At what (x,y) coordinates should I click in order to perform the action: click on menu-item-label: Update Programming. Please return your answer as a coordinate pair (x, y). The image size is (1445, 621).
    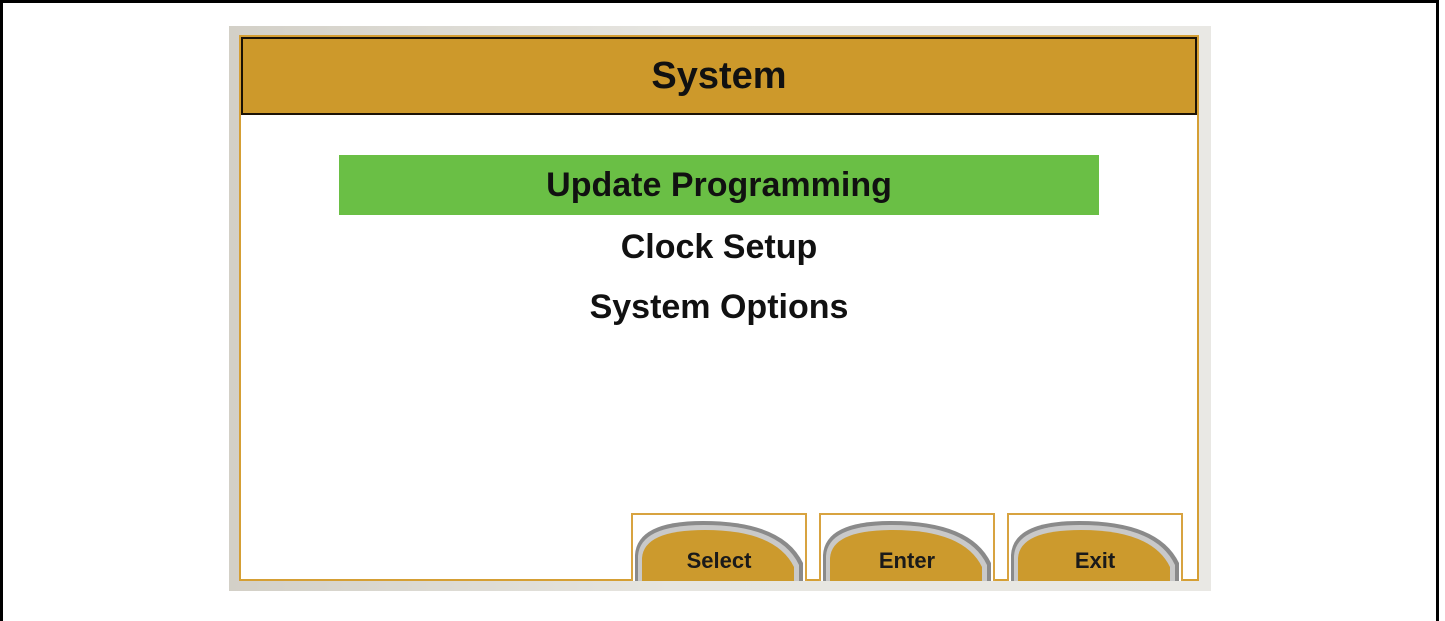
    Looking at the image, I should click on (719, 184).